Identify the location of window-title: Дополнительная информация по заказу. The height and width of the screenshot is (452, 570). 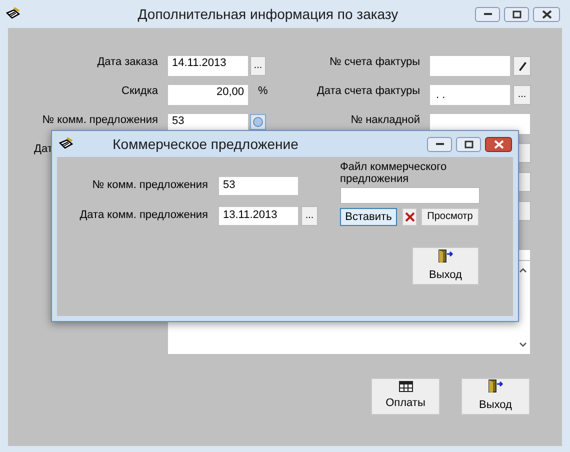
(268, 14).